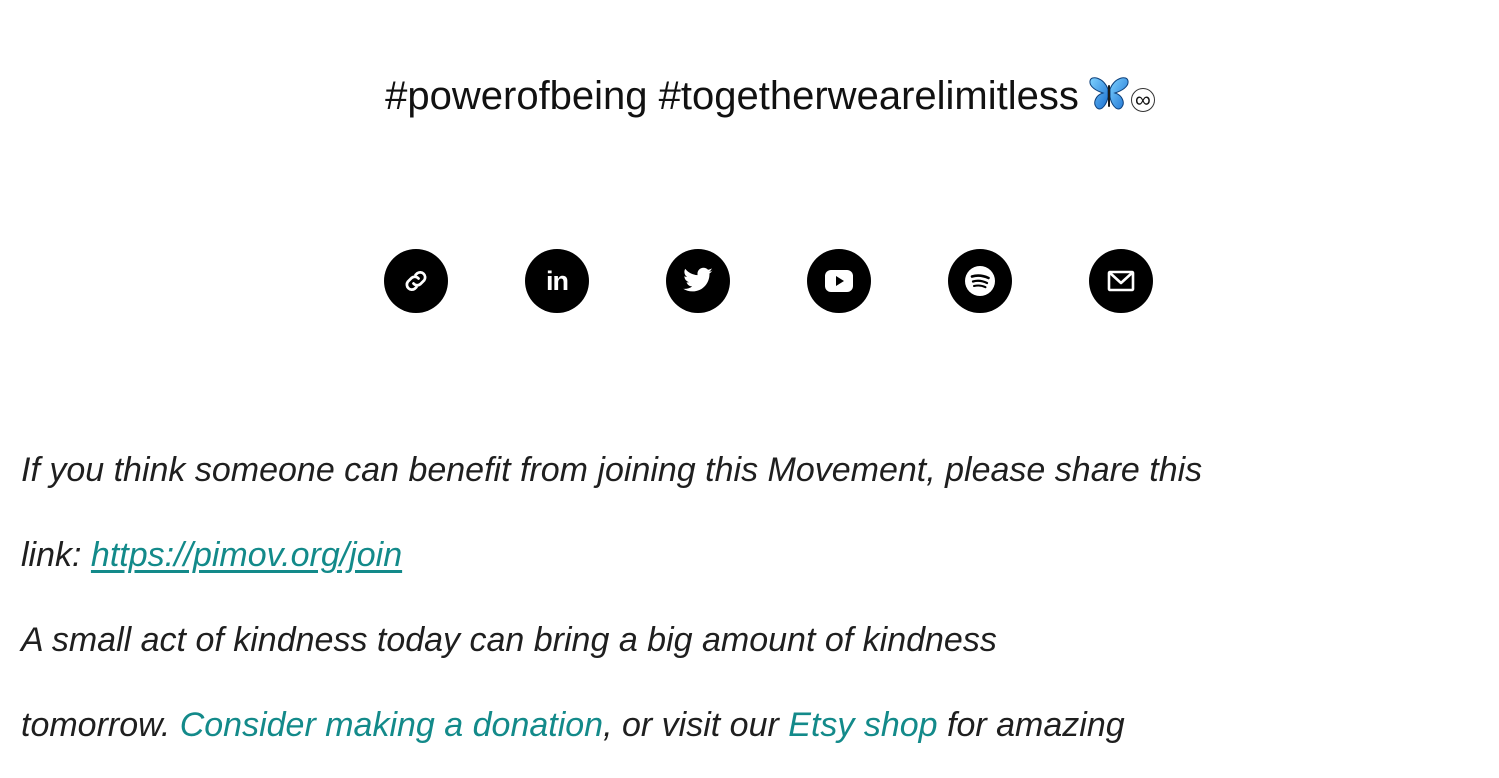  I want to click on spotify-icon, so click(980, 281).